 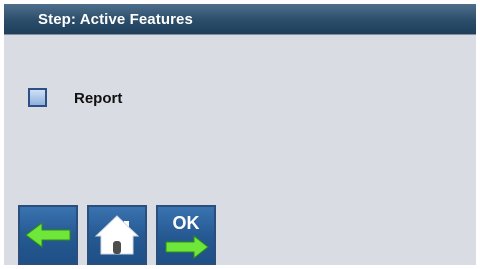 I want to click on back-button, so click(x=48, y=235).